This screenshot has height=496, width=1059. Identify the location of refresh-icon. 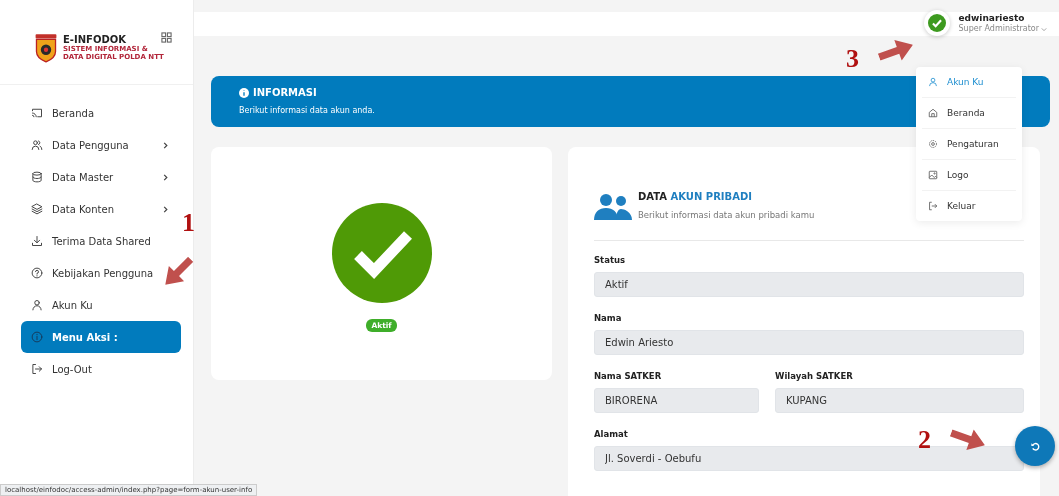
(1035, 446).